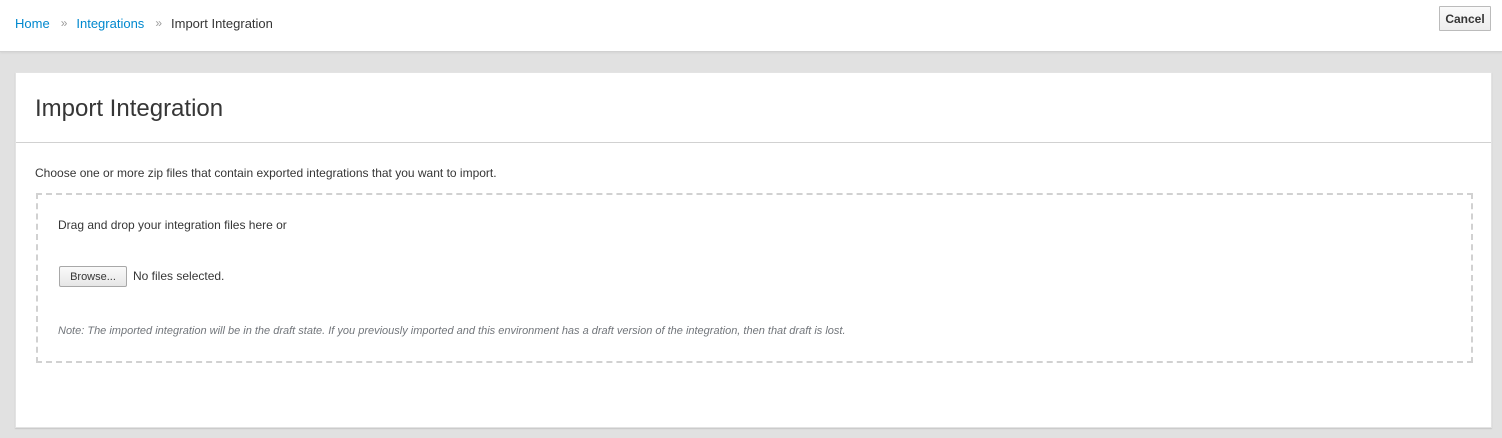  Describe the element at coordinates (129, 108) in the screenshot. I see `page-title: Import Integration` at that location.